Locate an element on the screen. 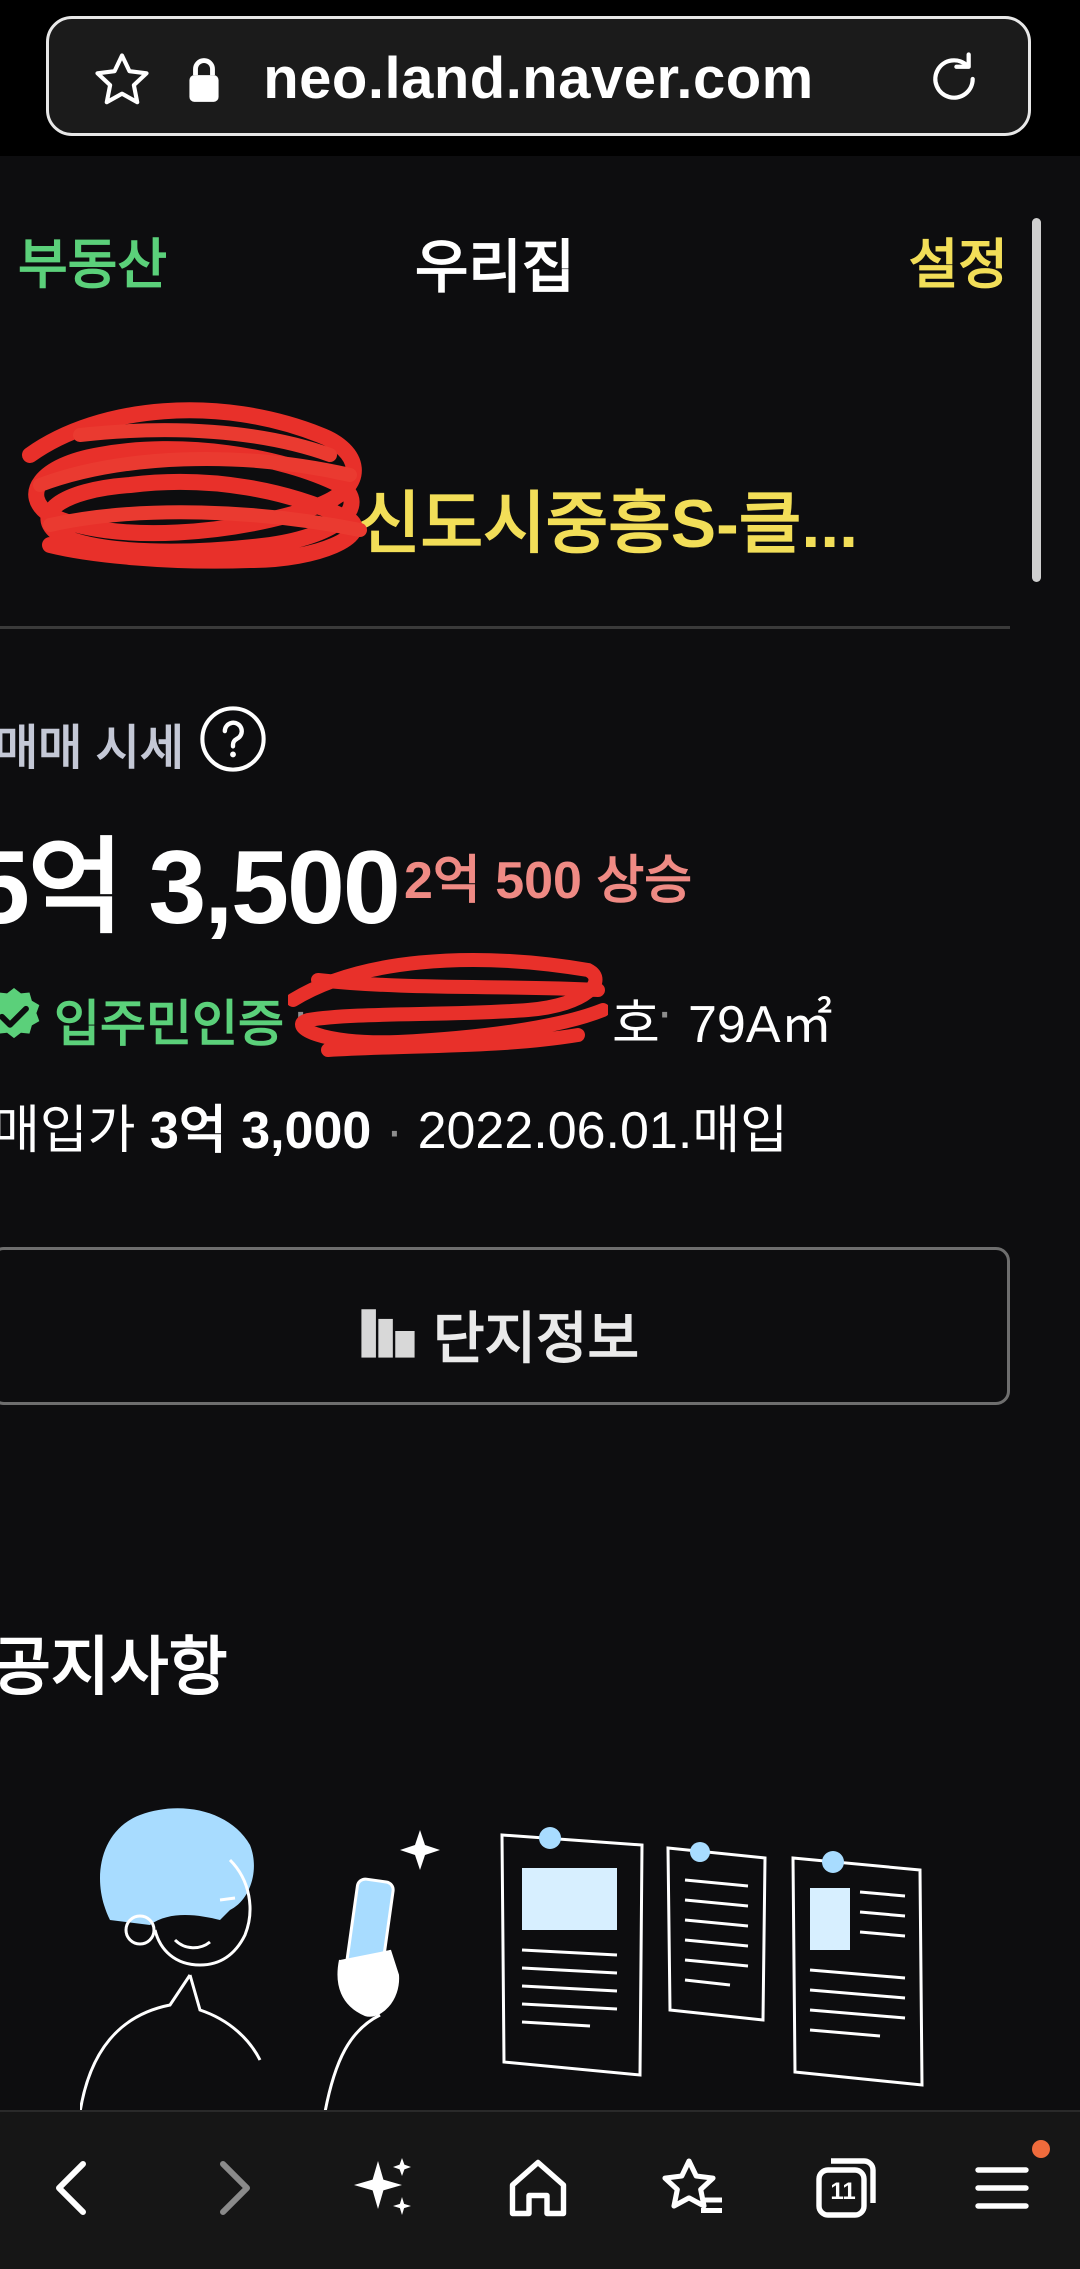  home-icon is located at coordinates (538, 2188).